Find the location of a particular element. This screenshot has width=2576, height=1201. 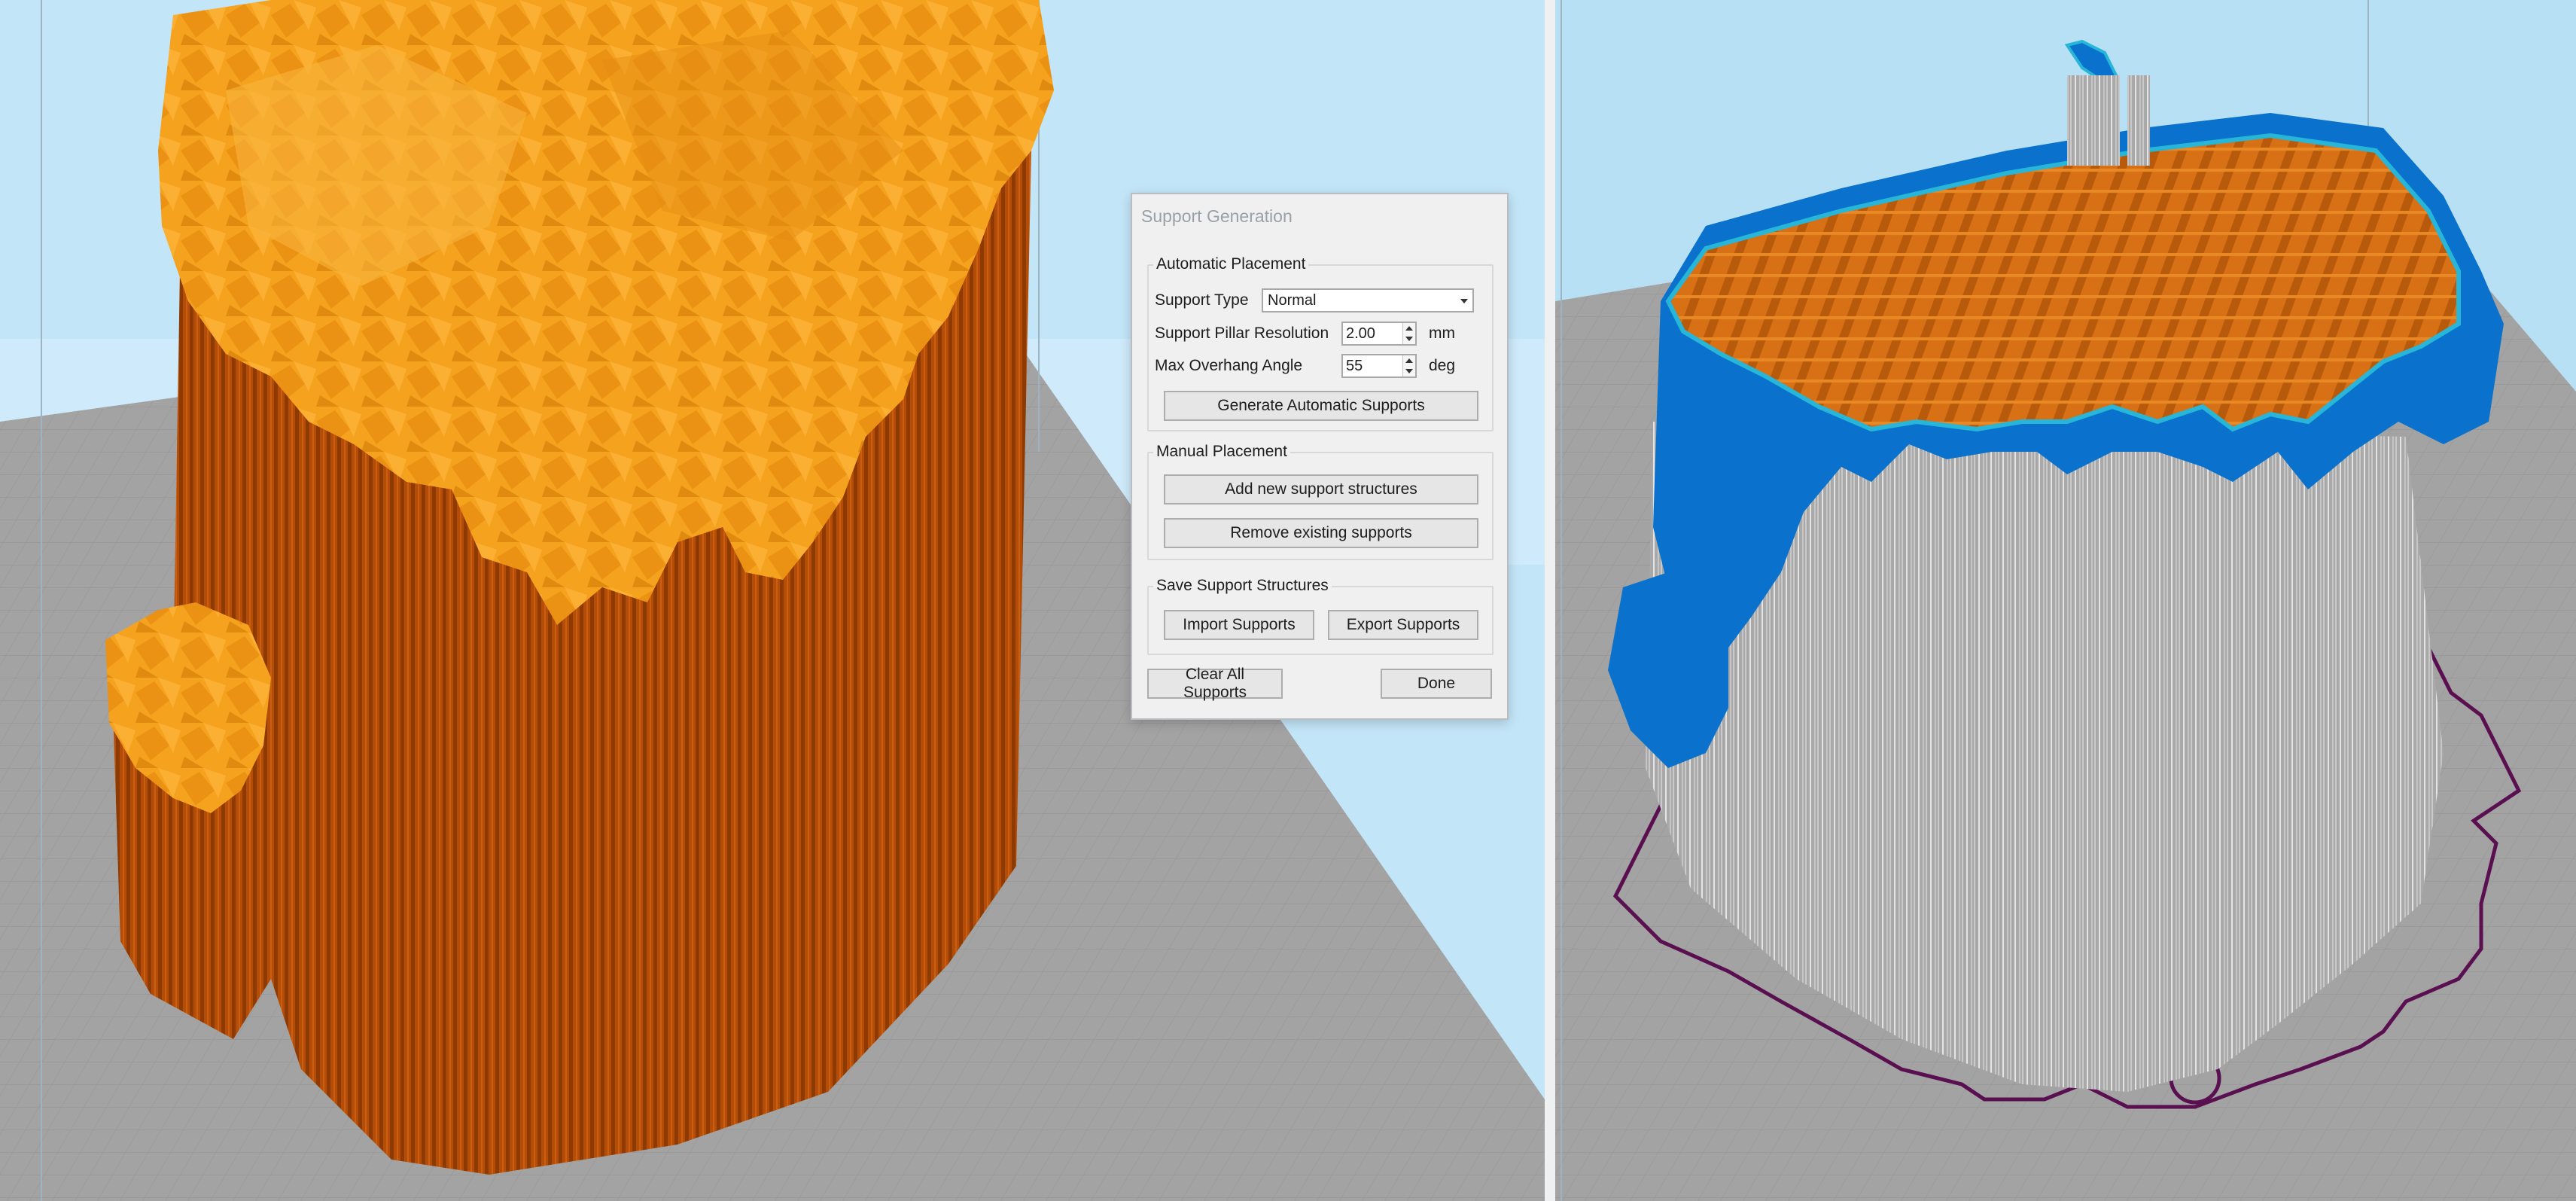

manual-placement-title: Manual Placement is located at coordinates (1222, 452).